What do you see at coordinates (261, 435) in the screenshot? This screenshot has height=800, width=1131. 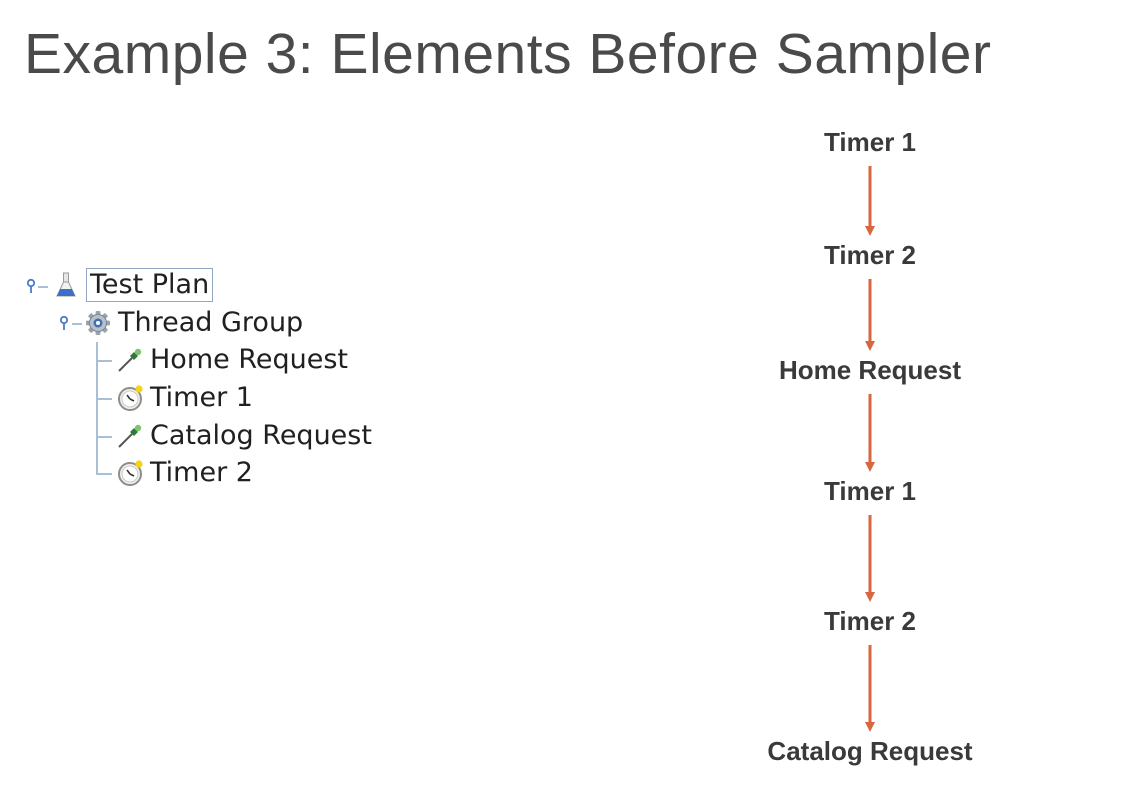 I see `tree-item-label: Catalog Request` at bounding box center [261, 435].